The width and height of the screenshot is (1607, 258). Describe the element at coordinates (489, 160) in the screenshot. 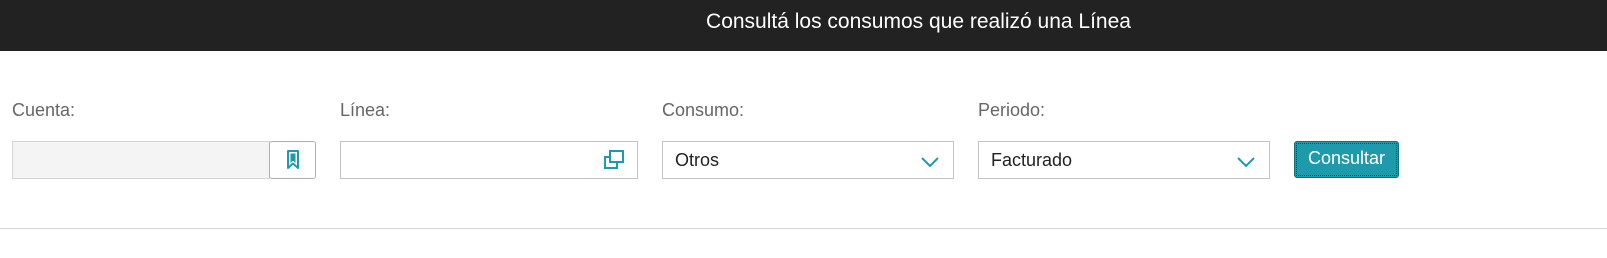

I see `linea-input` at that location.